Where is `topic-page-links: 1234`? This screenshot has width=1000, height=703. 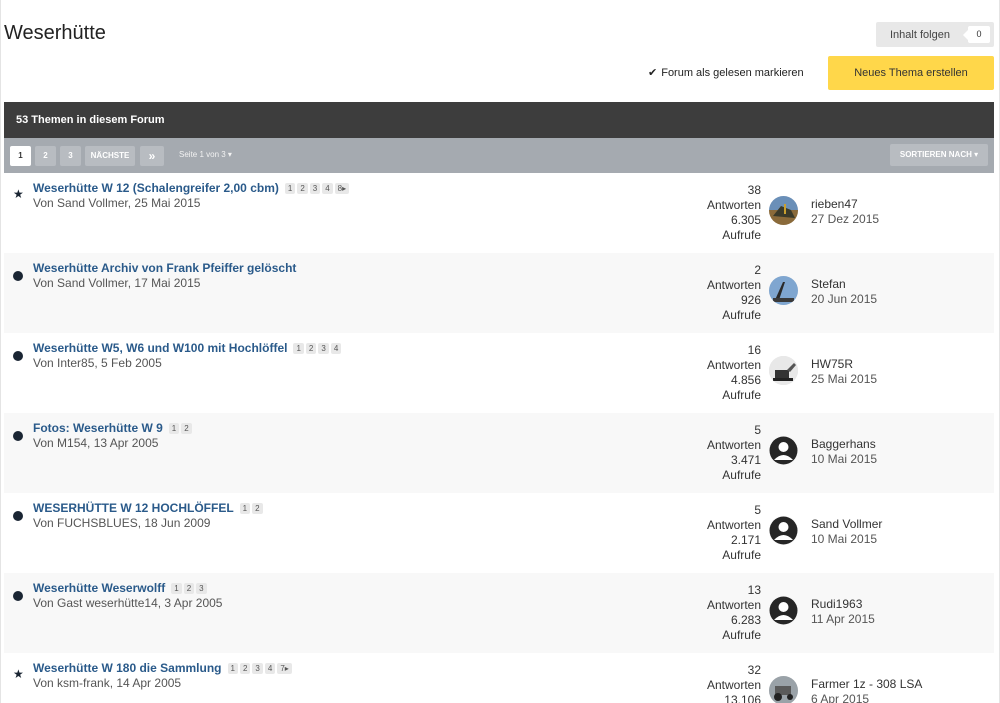
topic-page-links: 1234 is located at coordinates (317, 348).